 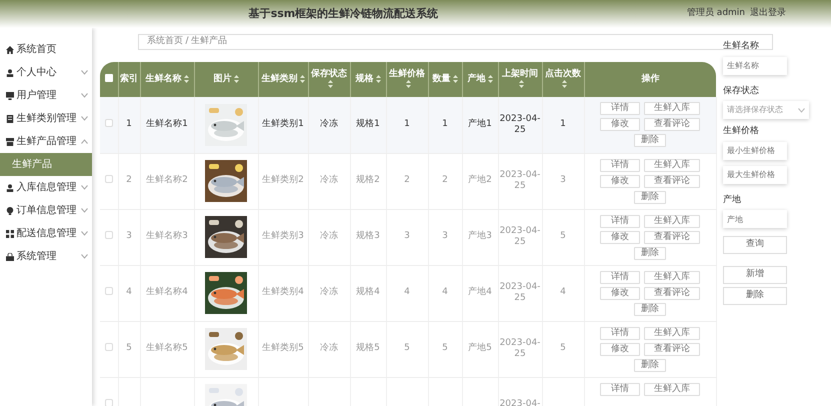 What do you see at coordinates (46, 210) in the screenshot?
I see `sidebar-item: 订单信息管理` at bounding box center [46, 210].